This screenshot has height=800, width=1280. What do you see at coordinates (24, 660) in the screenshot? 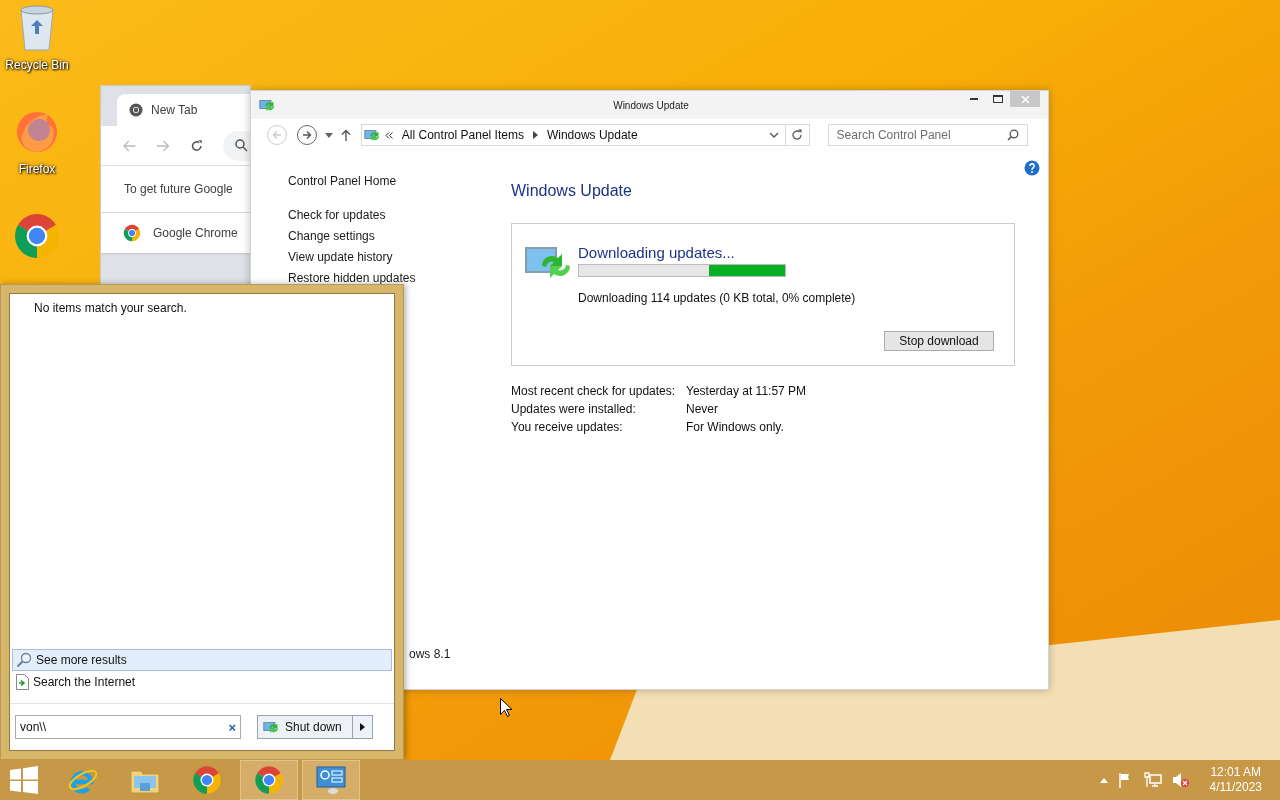
I see `magnifier-icon` at bounding box center [24, 660].